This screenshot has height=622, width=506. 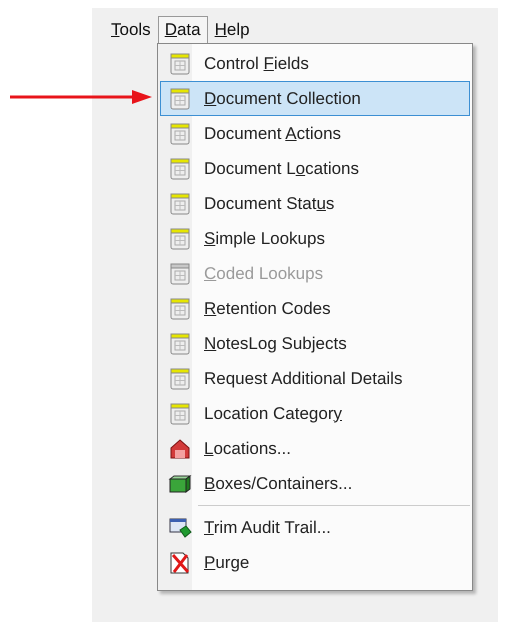 I want to click on menu-item: Retention Codes, so click(x=315, y=308).